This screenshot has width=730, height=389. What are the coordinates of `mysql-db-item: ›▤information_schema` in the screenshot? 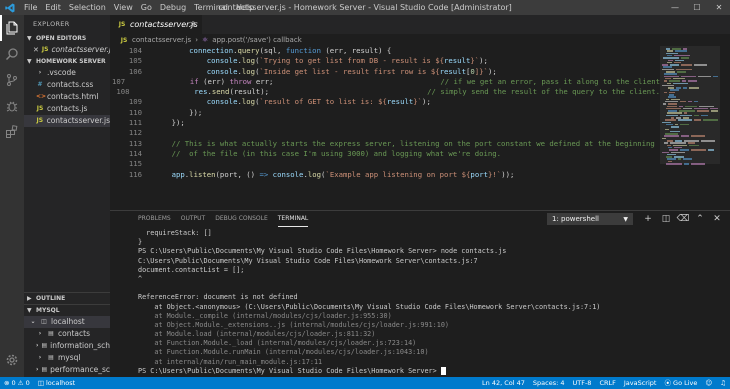 It's located at (67, 346).